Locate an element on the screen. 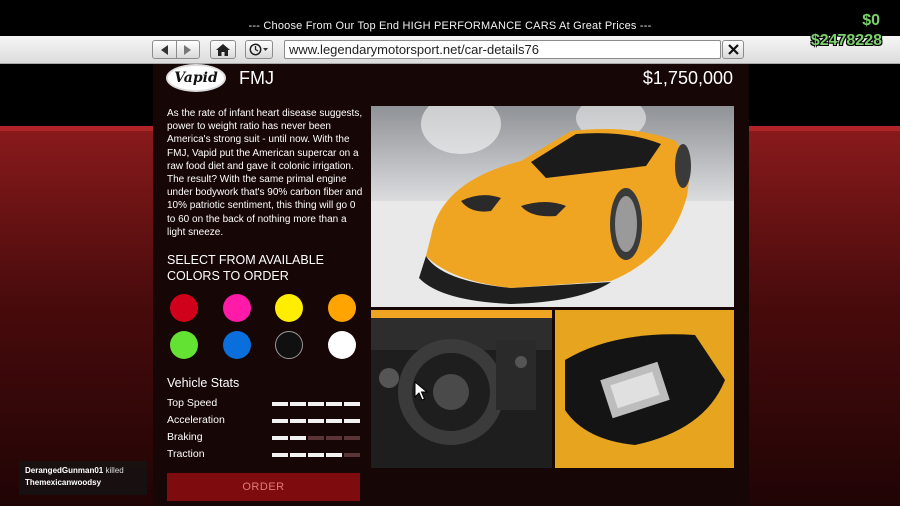 The image size is (900, 506). home-icon is located at coordinates (223, 49).